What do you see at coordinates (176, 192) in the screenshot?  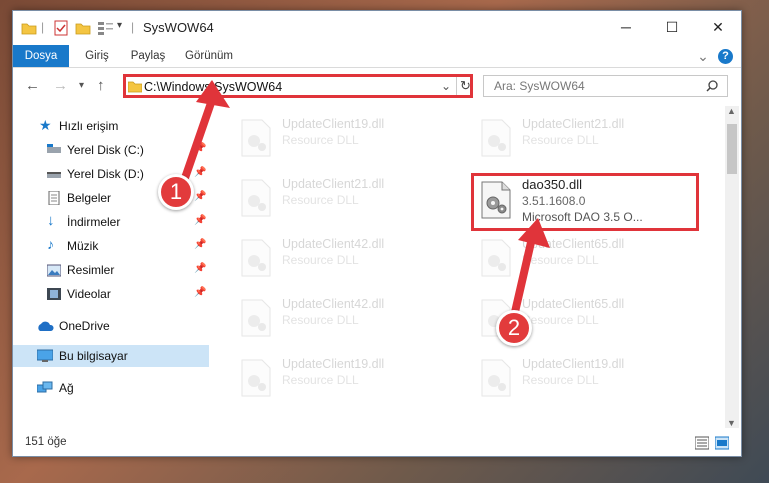 I see `callout-badge-1: 1` at bounding box center [176, 192].